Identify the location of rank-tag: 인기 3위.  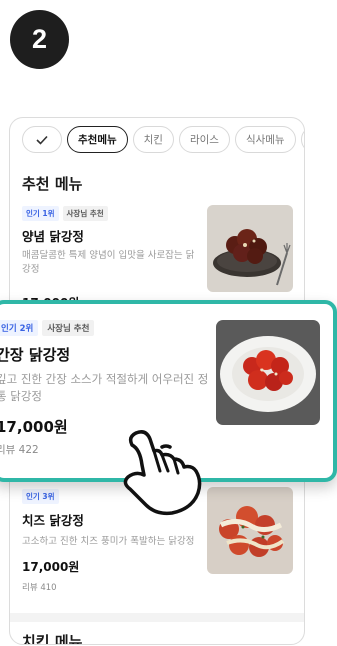
(40, 496).